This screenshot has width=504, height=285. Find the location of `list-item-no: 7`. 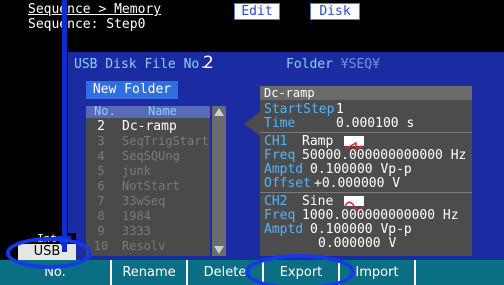

list-item-no: 7 is located at coordinates (101, 201).